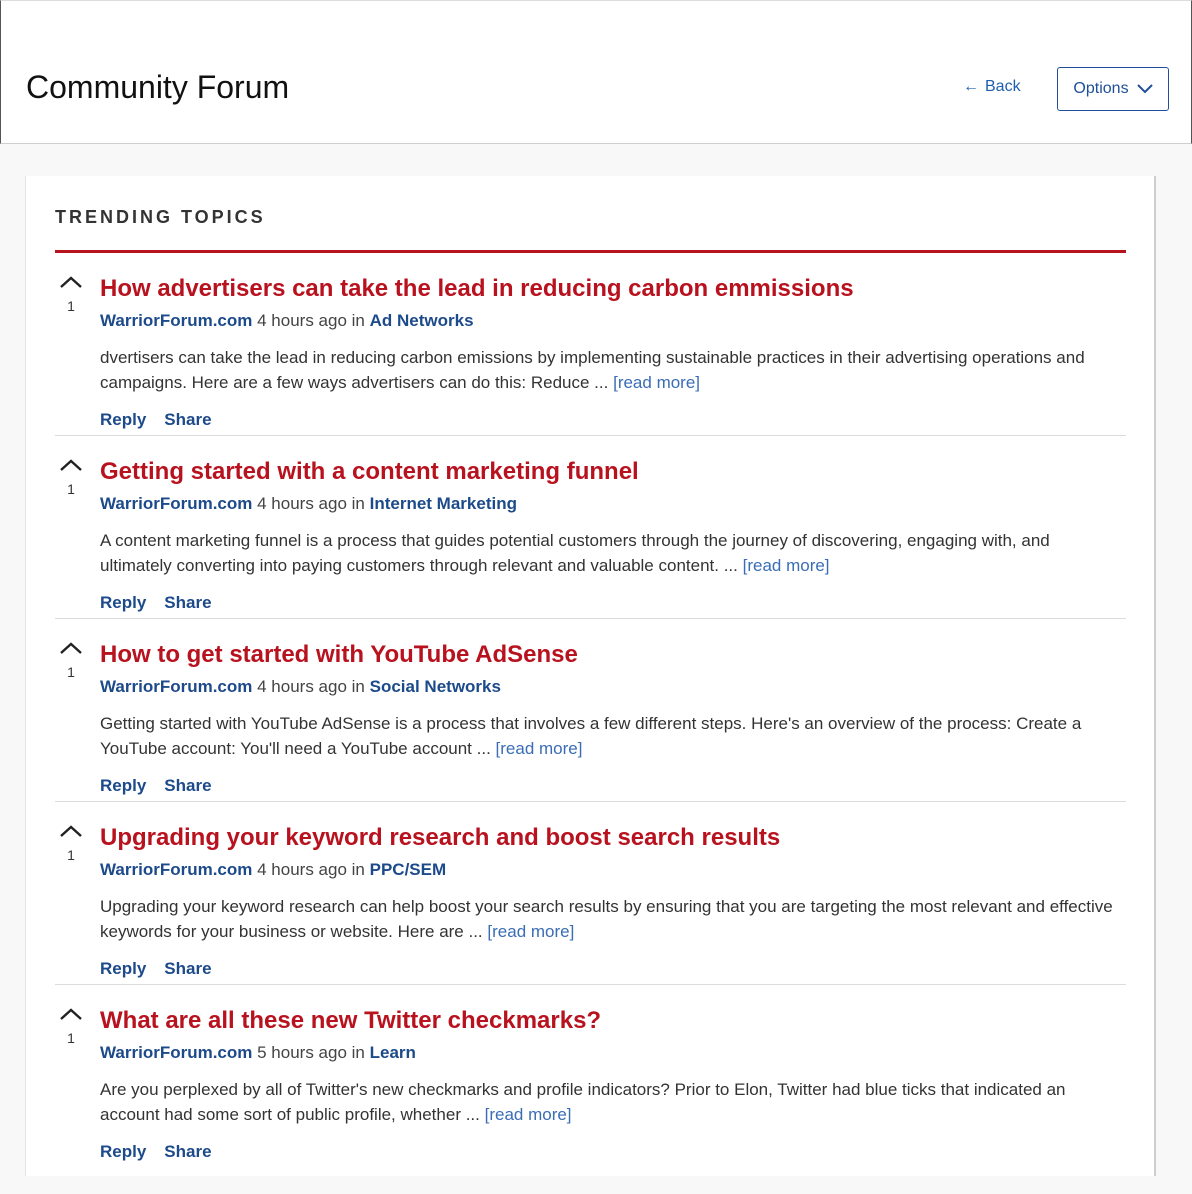 The width and height of the screenshot is (1192, 1194). I want to click on topic-title-link: How to get started with YouTube AdSense, so click(339, 655).